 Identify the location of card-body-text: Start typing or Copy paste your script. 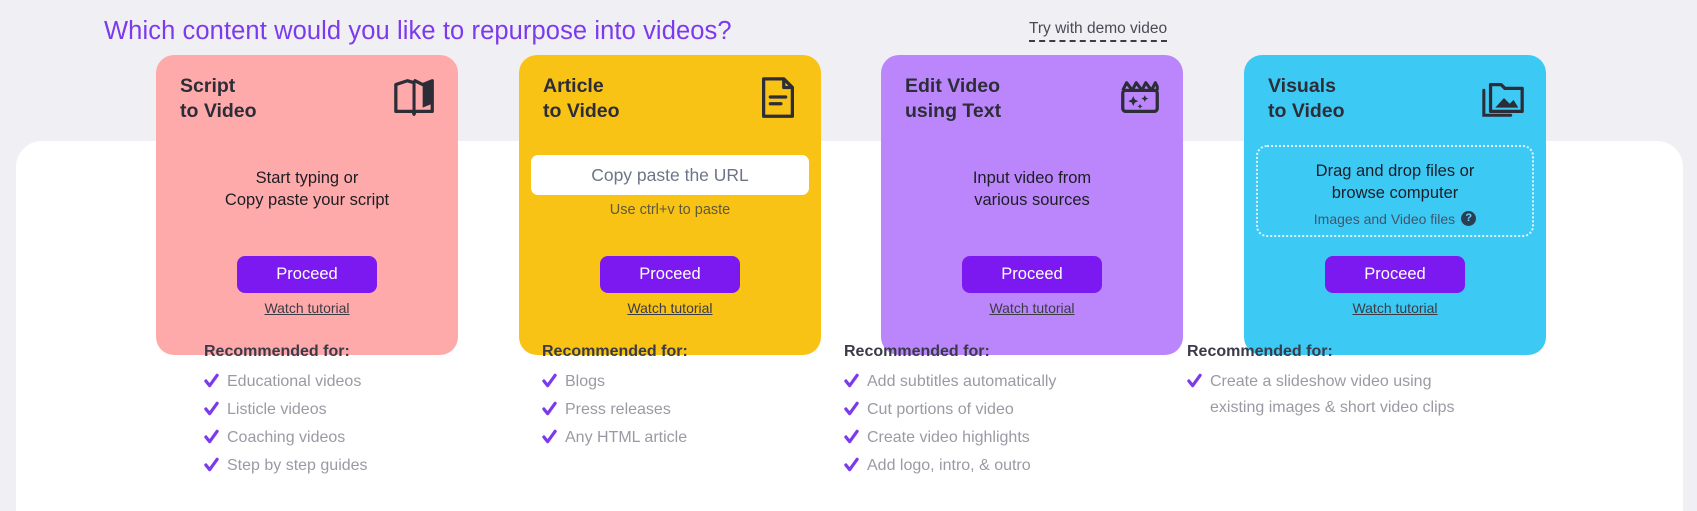
(307, 189).